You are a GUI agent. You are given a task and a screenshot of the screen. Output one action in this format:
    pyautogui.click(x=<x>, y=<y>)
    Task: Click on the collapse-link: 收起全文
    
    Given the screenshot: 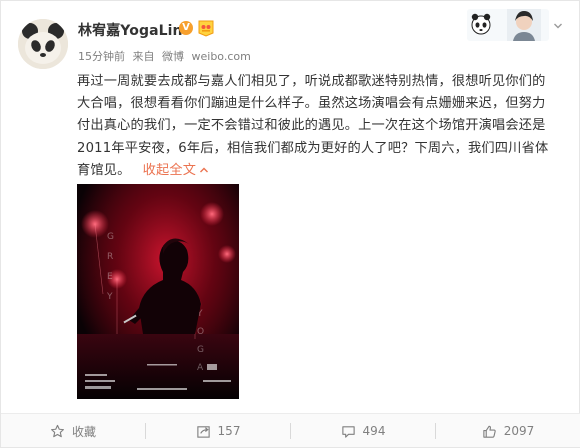 What is the action you would take?
    pyautogui.click(x=176, y=170)
    